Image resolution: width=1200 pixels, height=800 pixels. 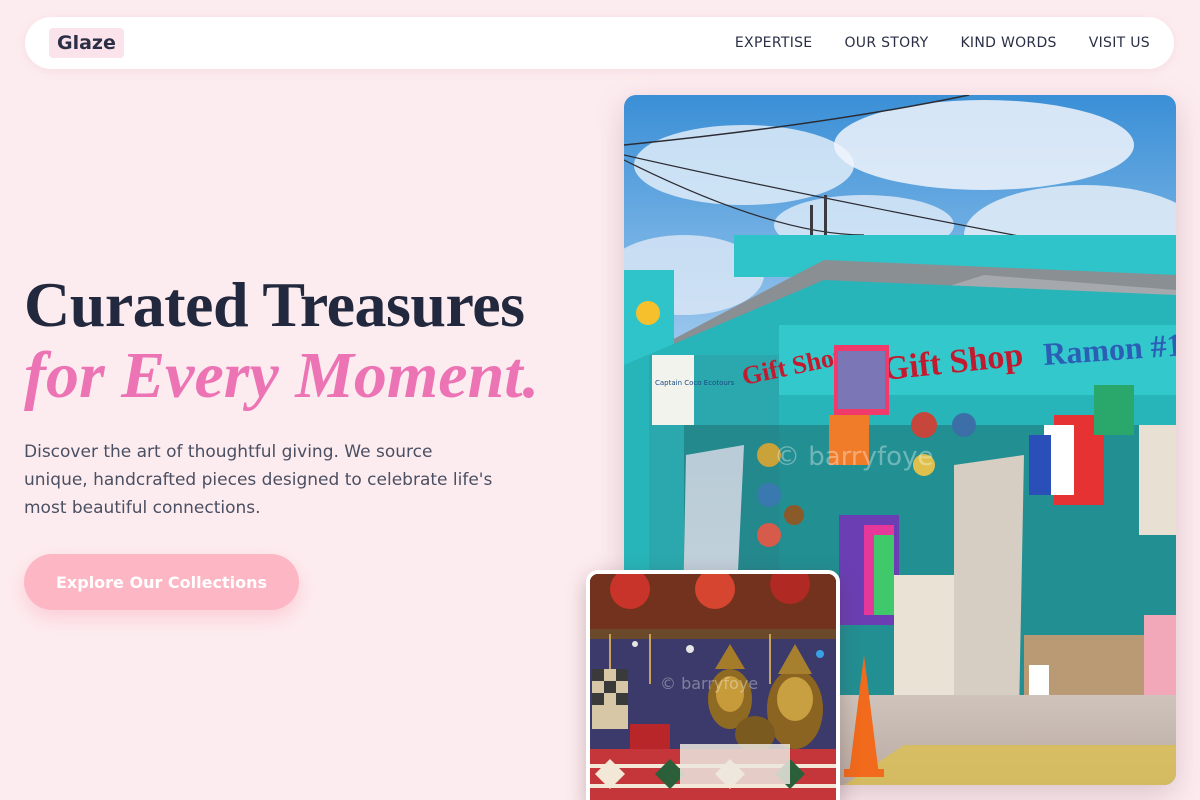 What do you see at coordinates (774, 43) in the screenshot?
I see `nav-link-expertise: EXPERTISE` at bounding box center [774, 43].